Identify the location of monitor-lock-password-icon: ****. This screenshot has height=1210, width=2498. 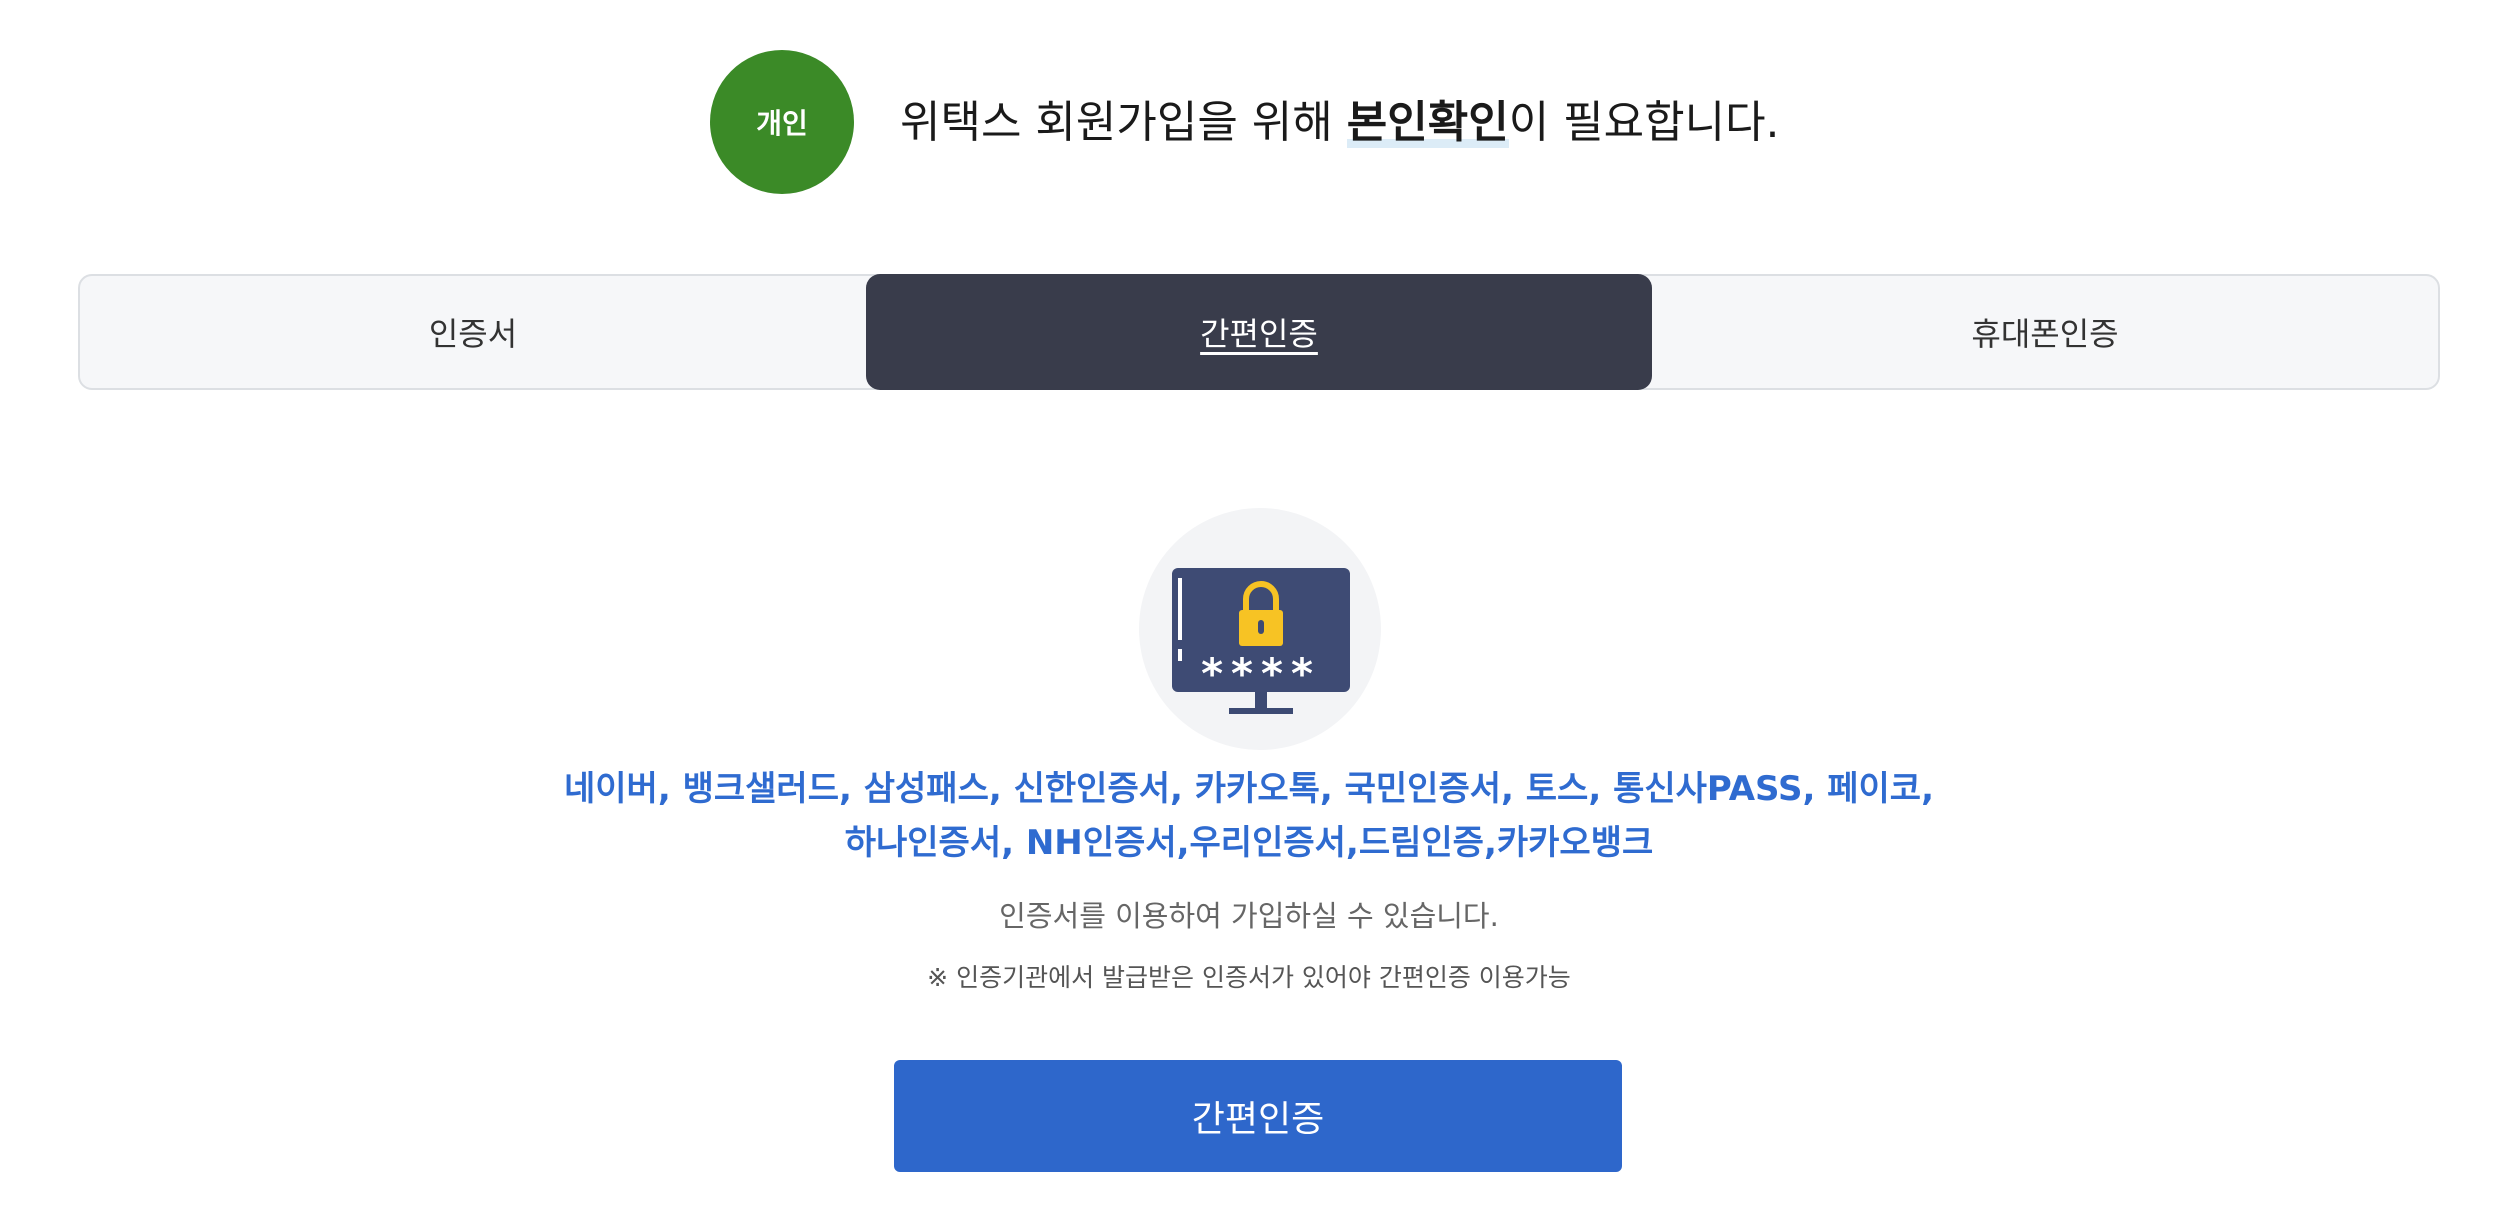
(1260, 629).